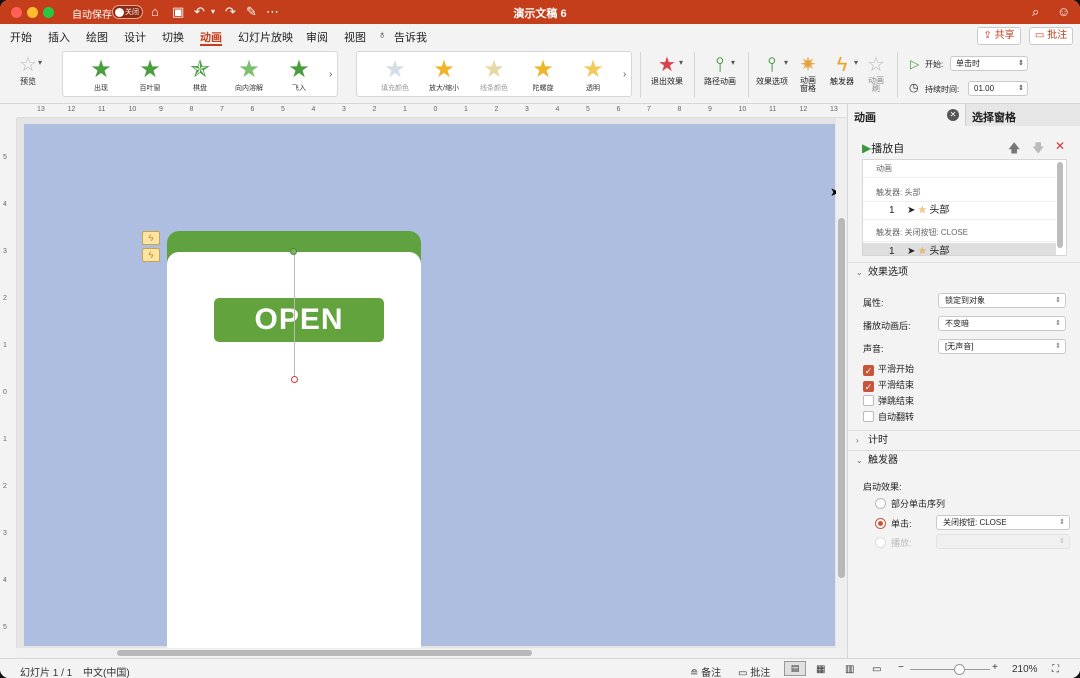  I want to click on pane-close-icon: ✕, so click(953, 115).